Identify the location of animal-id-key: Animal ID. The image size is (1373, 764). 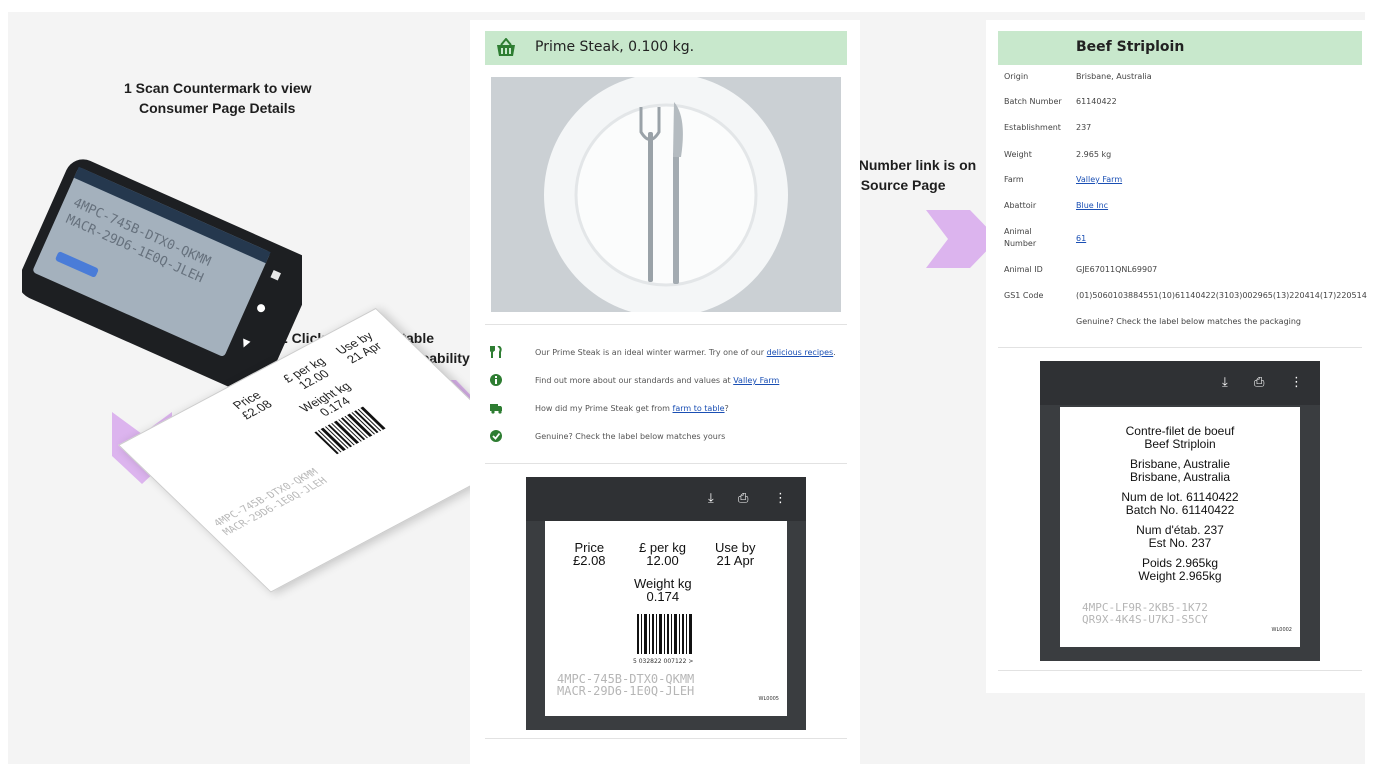
(1023, 269).